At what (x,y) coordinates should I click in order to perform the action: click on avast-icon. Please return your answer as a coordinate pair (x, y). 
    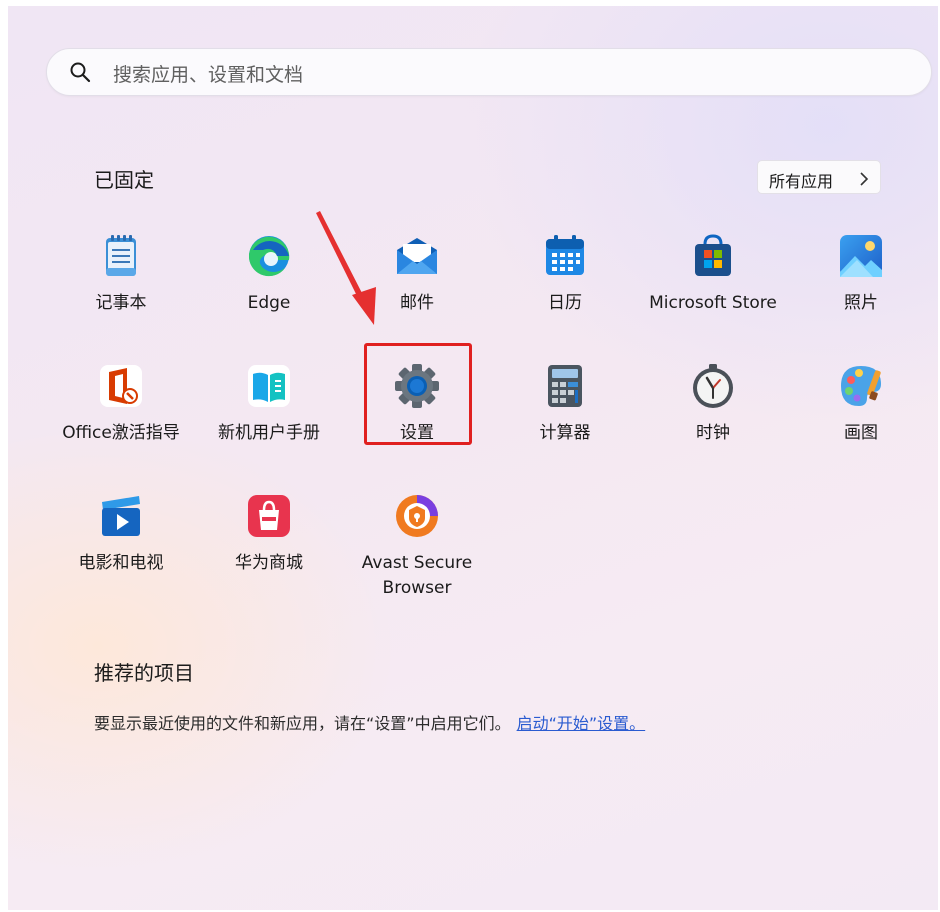
    Looking at the image, I should click on (417, 516).